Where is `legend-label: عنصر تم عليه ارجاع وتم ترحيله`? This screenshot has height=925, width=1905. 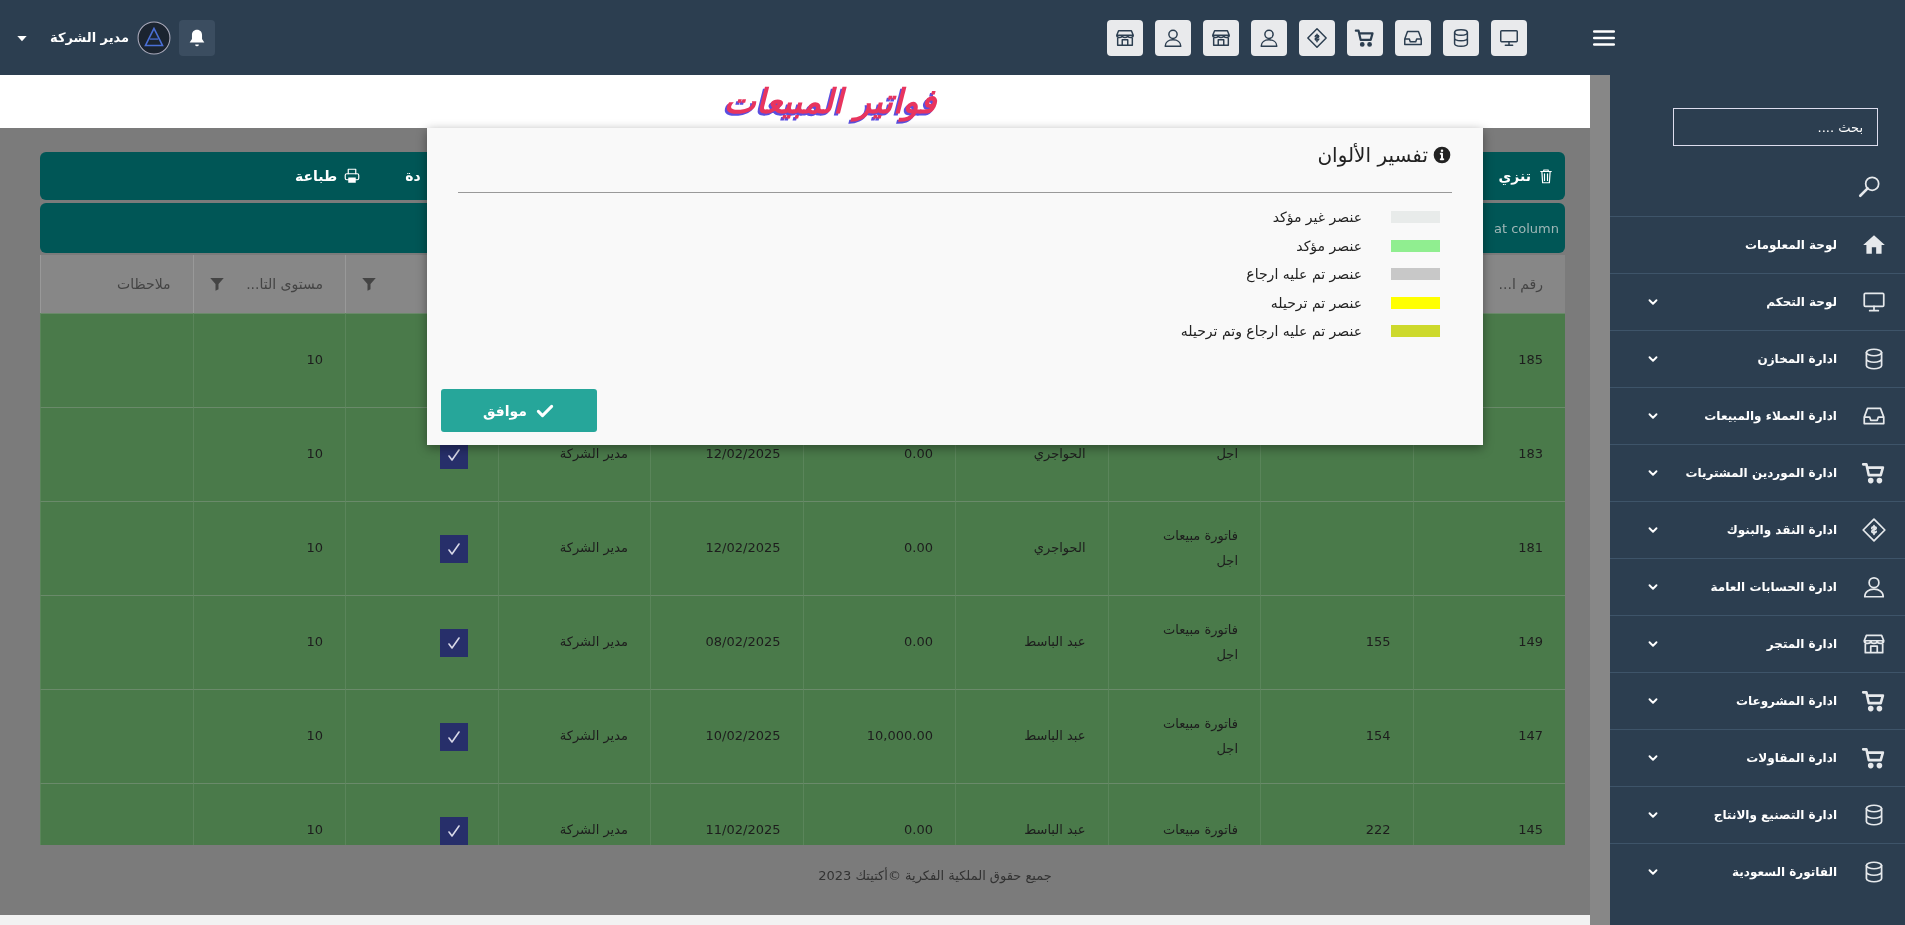 legend-label: عنصر تم عليه ارجاع وتم ترحيله is located at coordinates (1271, 331).